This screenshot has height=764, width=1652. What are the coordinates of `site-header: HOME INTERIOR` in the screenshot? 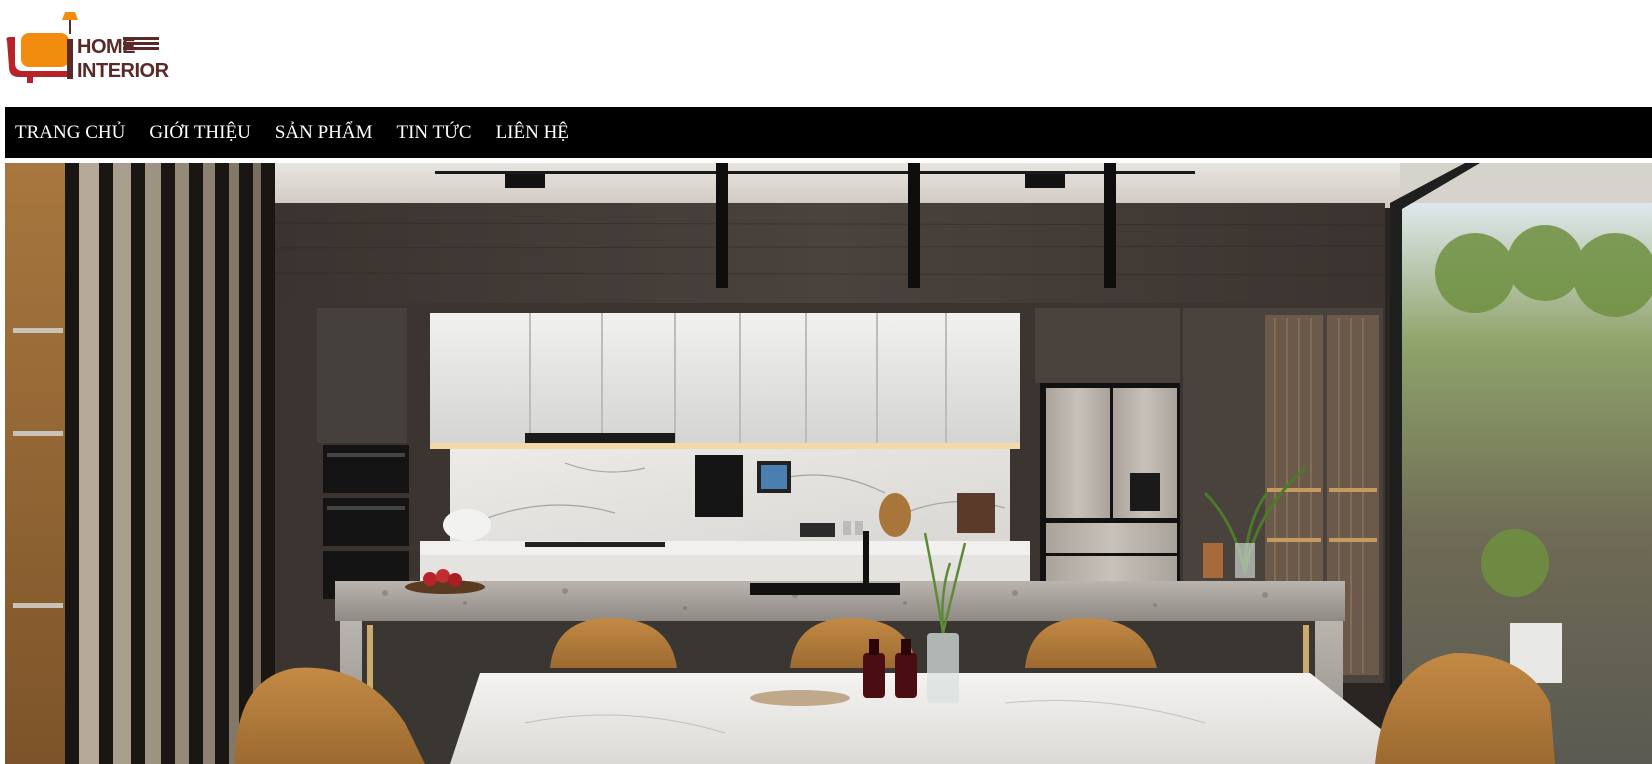 It's located at (826, 53).